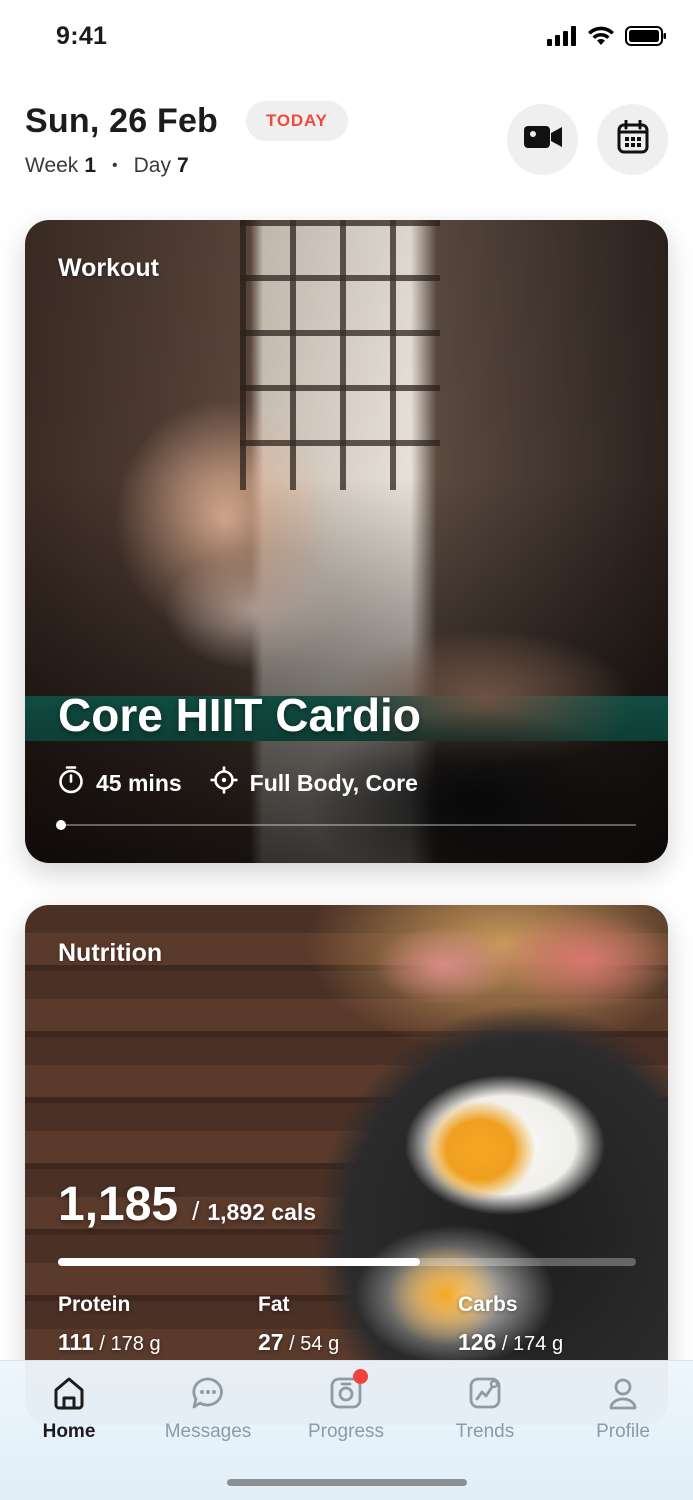 The height and width of the screenshot is (1500, 693). I want to click on workout-photo-window, so click(340, 355).